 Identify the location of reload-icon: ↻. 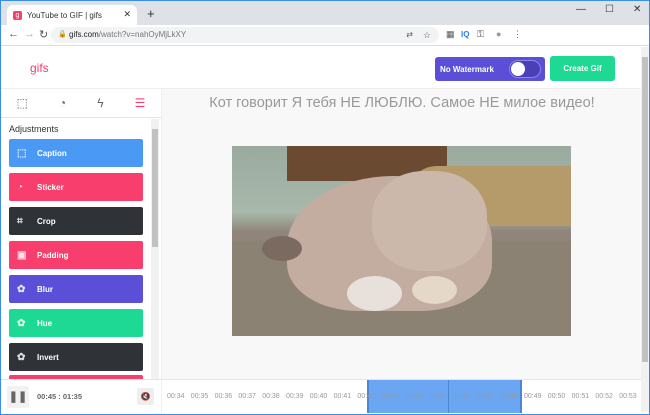
(43, 34).